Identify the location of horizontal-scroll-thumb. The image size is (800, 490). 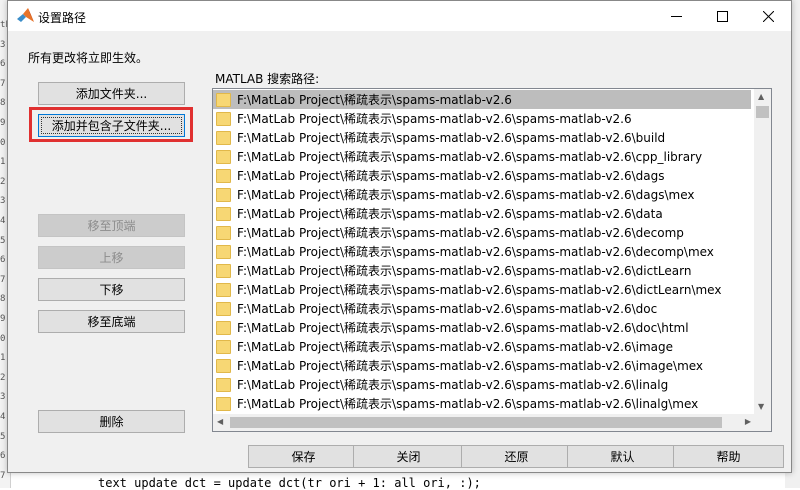
(476, 422).